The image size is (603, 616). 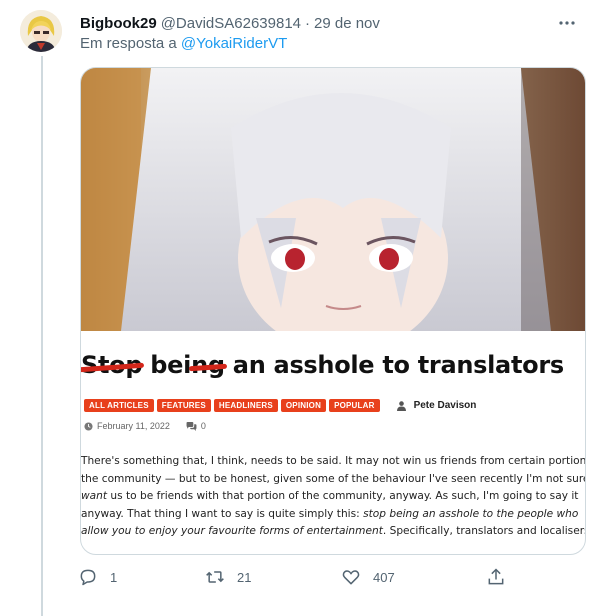 I want to click on retweet-button: 21, so click(x=228, y=577).